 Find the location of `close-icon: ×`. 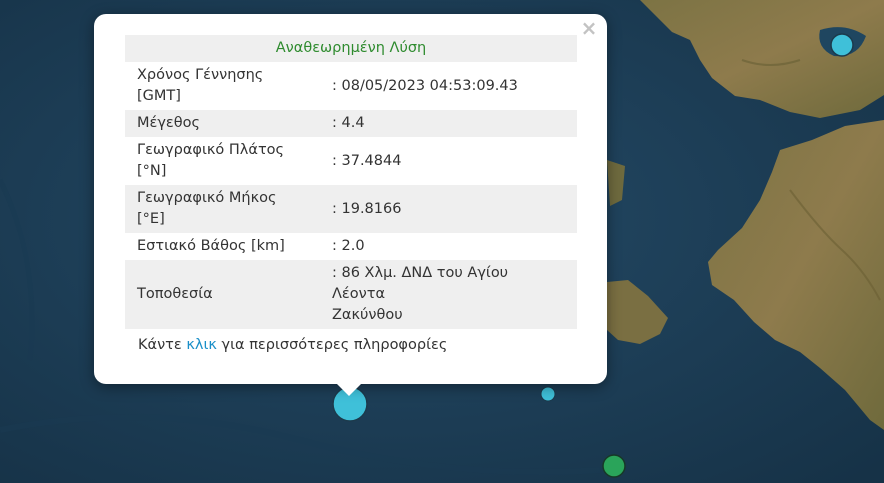

close-icon: × is located at coordinates (589, 28).